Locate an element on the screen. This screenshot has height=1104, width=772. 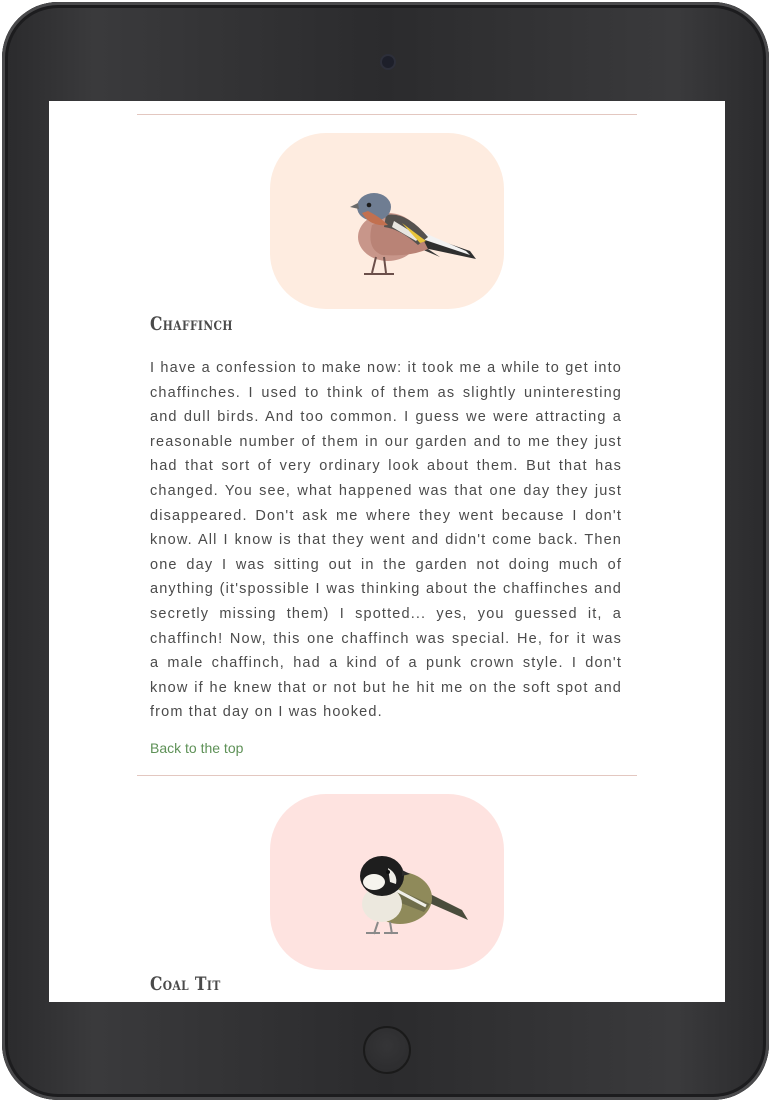
home-button is located at coordinates (387, 1050).